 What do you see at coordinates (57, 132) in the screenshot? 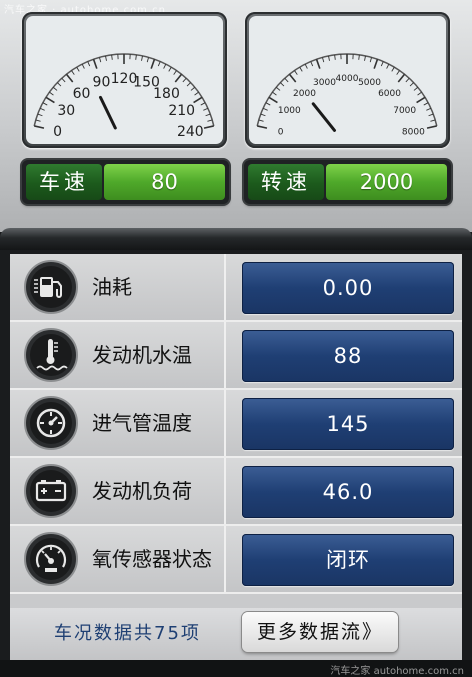
I see `speedometer-tick-label: 0` at bounding box center [57, 132].